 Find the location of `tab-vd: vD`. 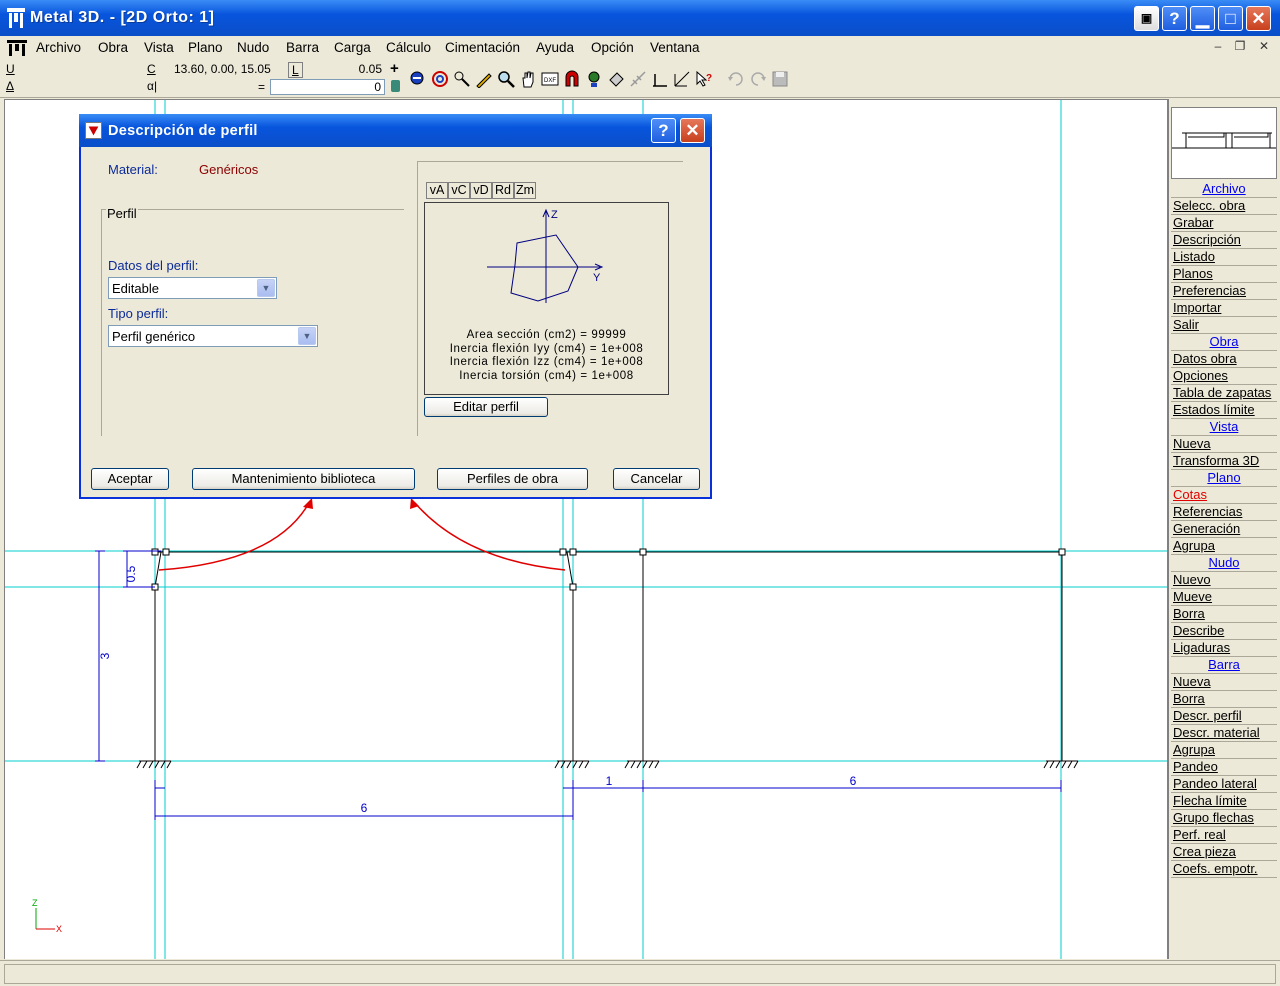

tab-vd: vD is located at coordinates (481, 190).